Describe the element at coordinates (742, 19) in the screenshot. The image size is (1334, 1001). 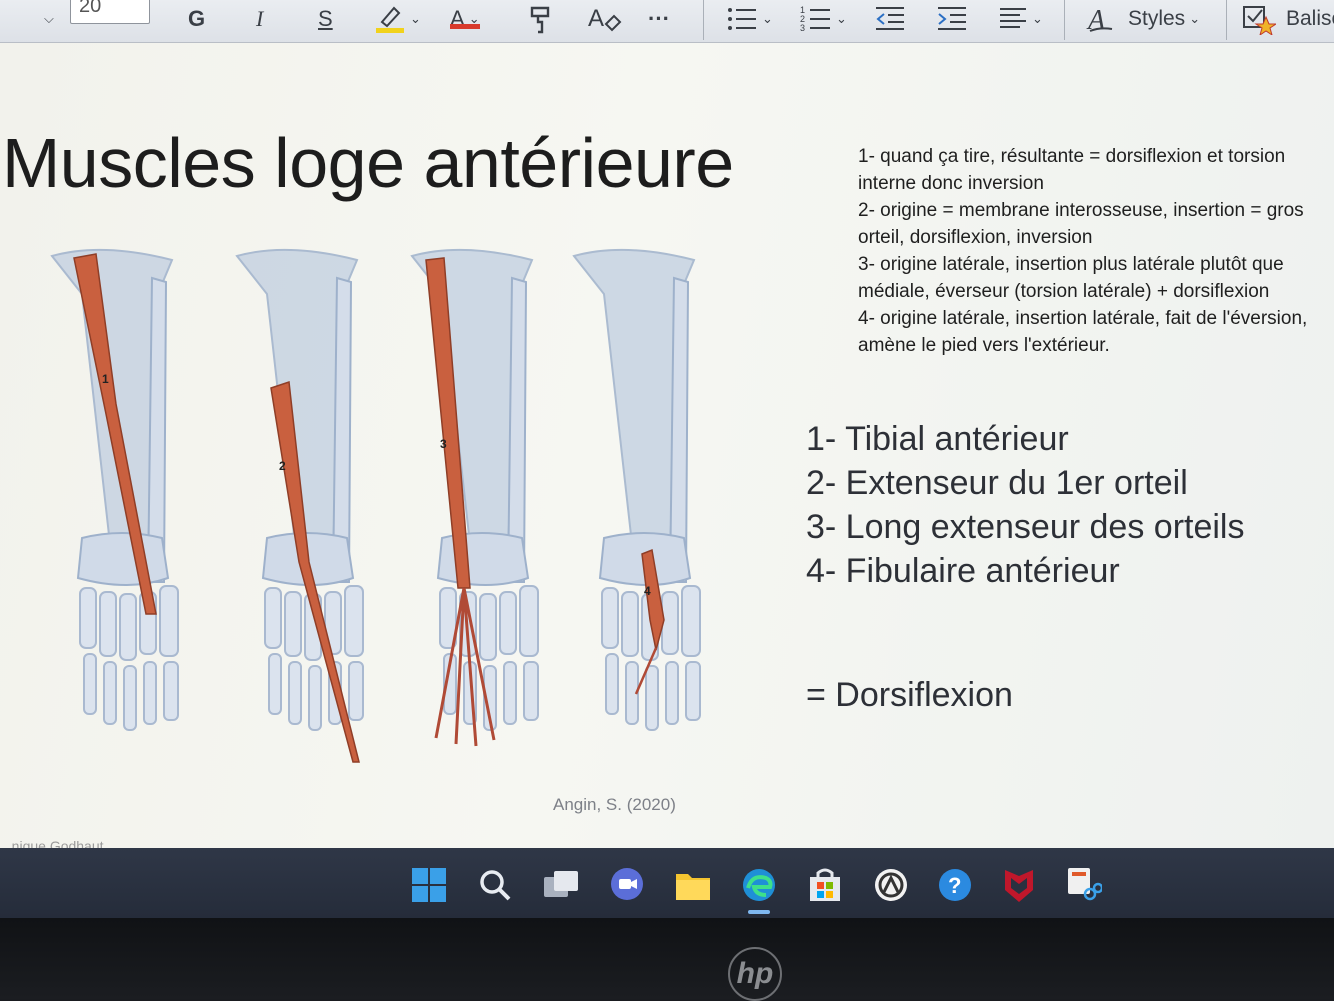
I see `bullet-list-icon` at that location.